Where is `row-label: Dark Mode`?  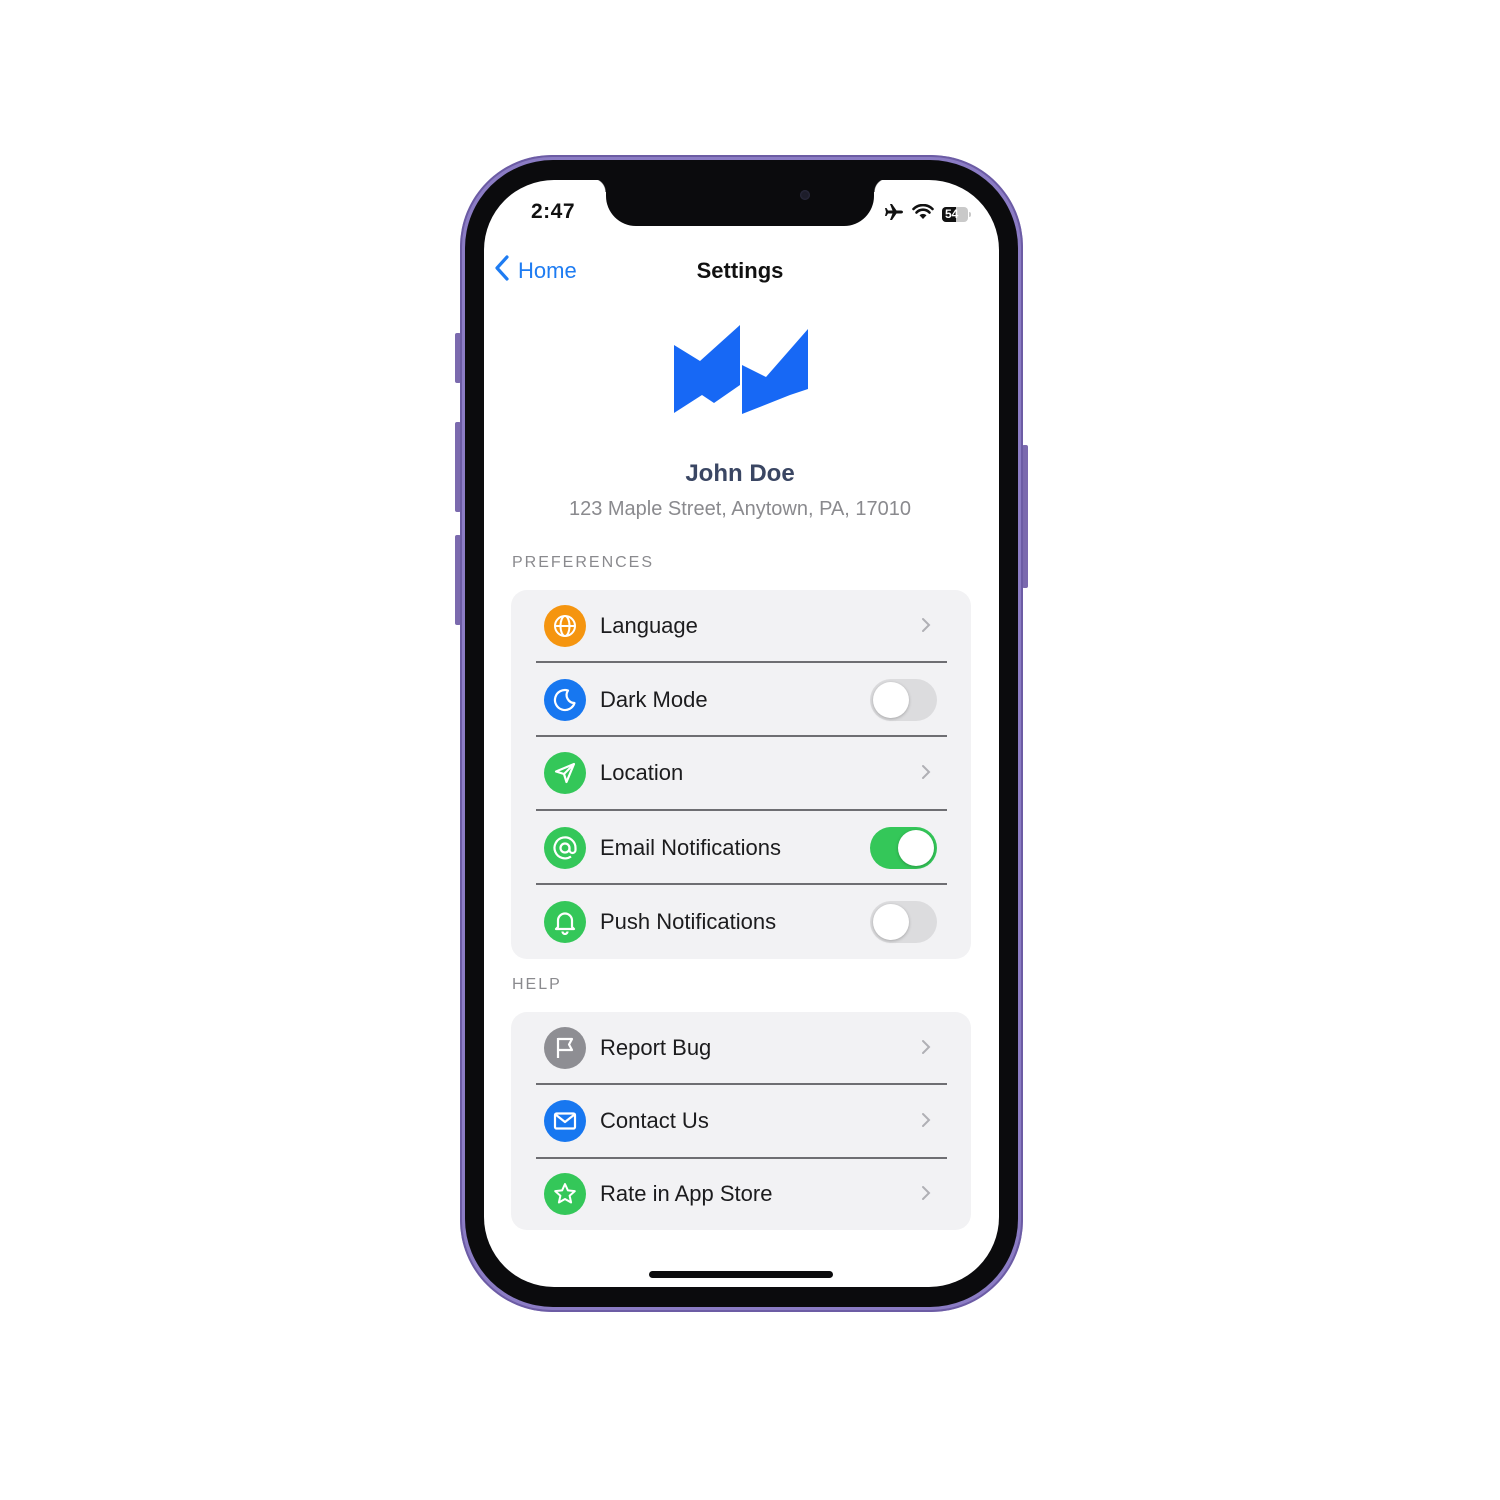
row-label: Dark Mode is located at coordinates (654, 699).